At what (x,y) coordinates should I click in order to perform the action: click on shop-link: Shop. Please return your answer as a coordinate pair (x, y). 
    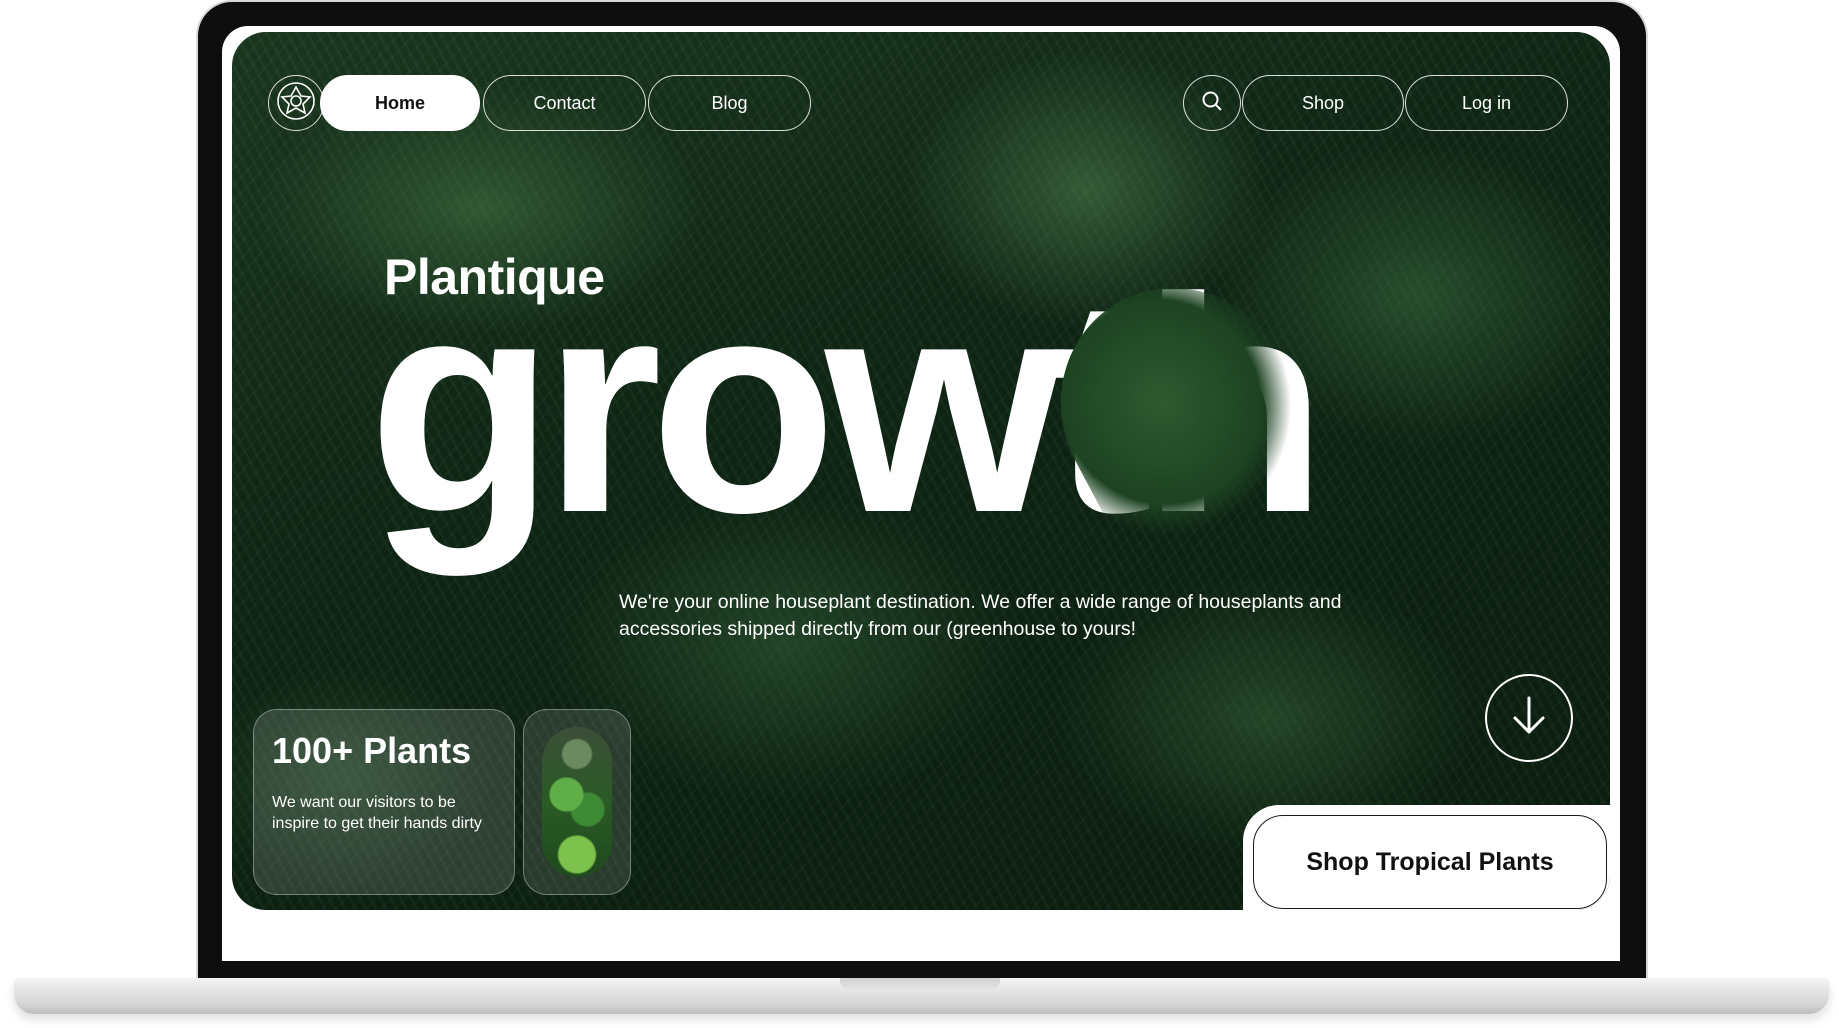
    Looking at the image, I should click on (1323, 103).